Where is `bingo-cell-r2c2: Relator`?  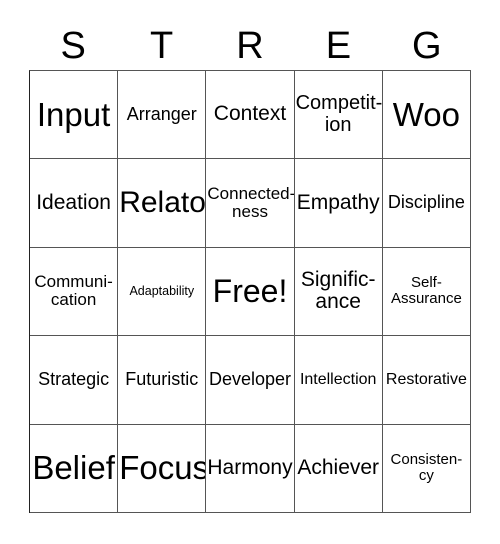 bingo-cell-r2c2: Relator is located at coordinates (162, 203).